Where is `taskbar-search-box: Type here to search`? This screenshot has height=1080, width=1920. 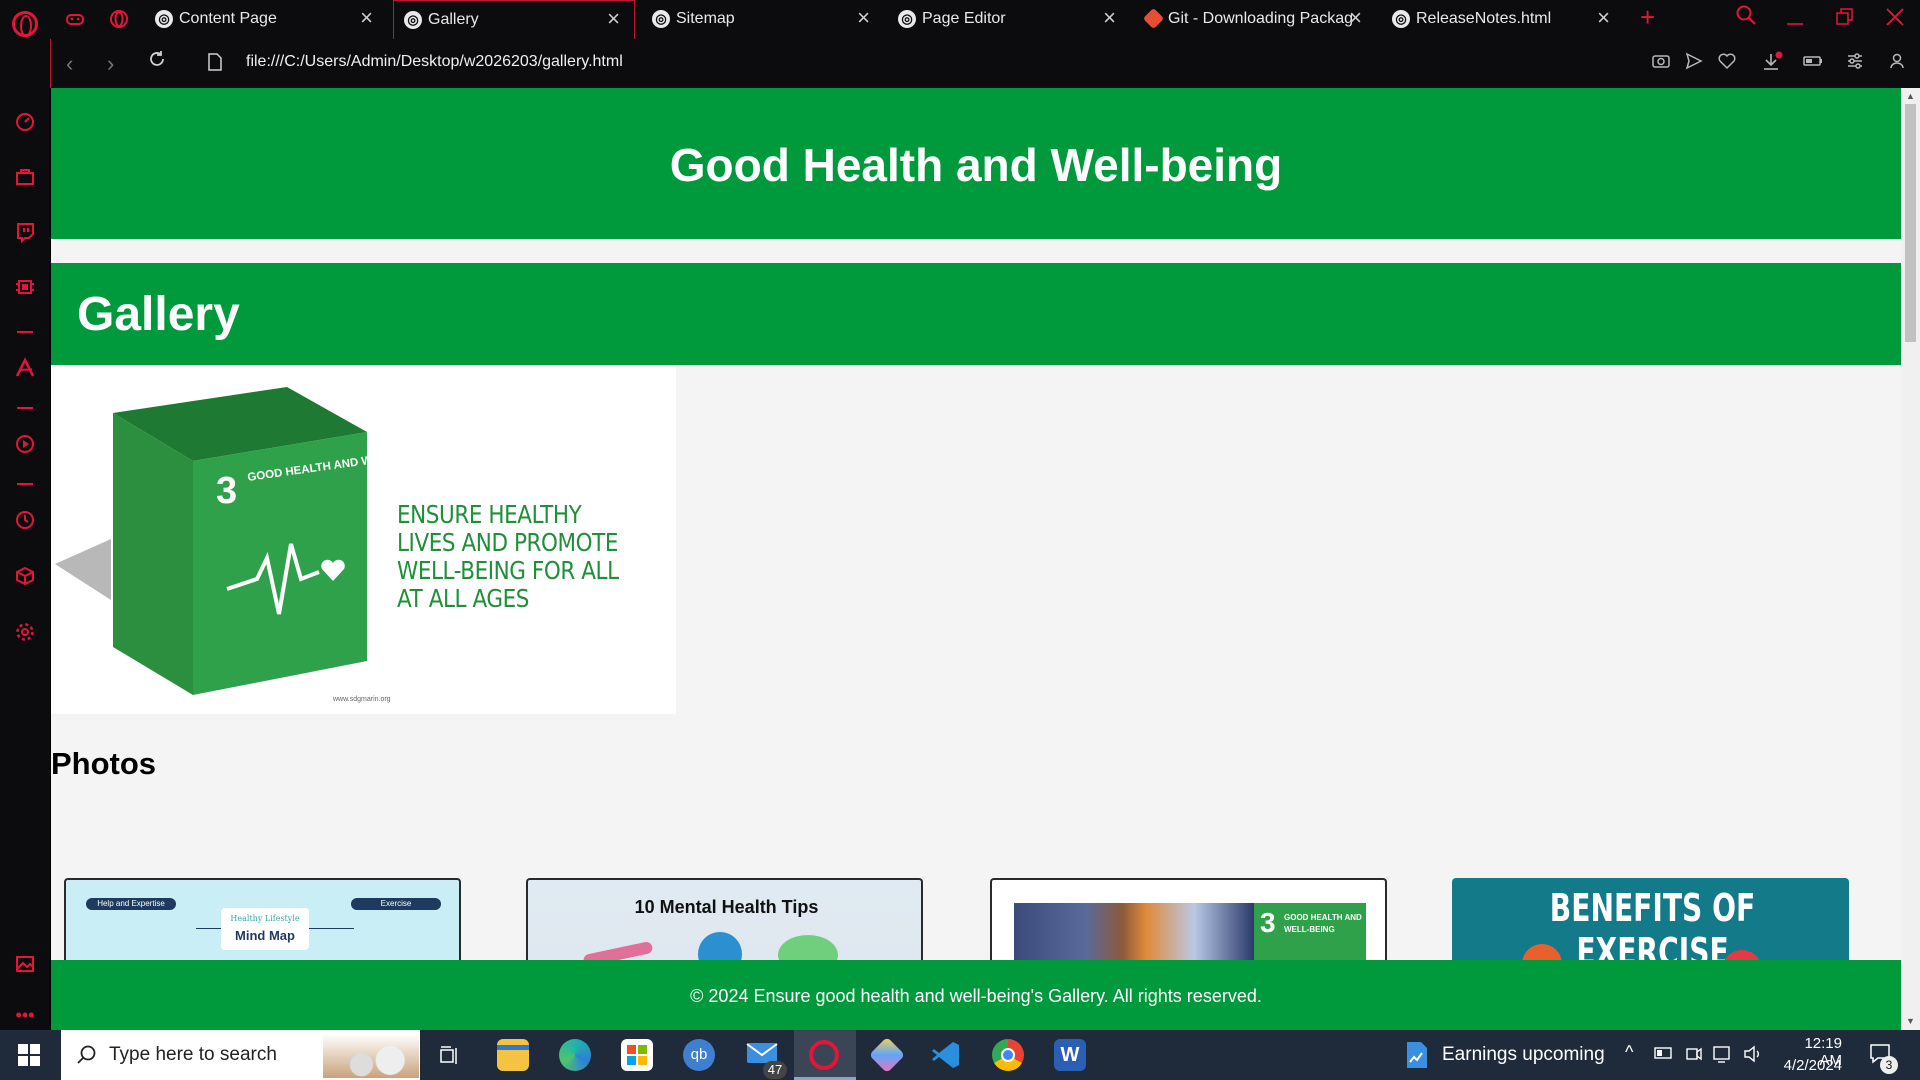
taskbar-search-box: Type here to search is located at coordinates (240, 1055).